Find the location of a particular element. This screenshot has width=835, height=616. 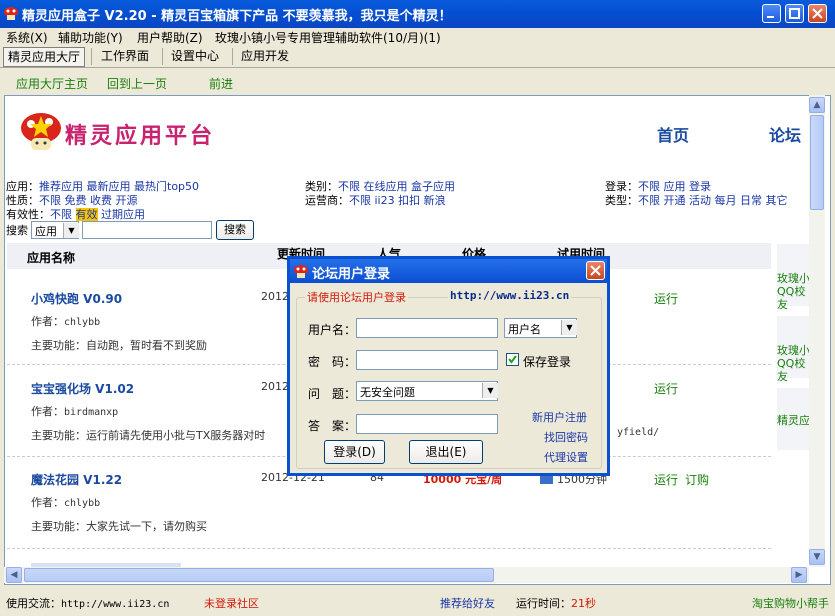

proxy-settings-link: 代理设置 is located at coordinates (566, 457).